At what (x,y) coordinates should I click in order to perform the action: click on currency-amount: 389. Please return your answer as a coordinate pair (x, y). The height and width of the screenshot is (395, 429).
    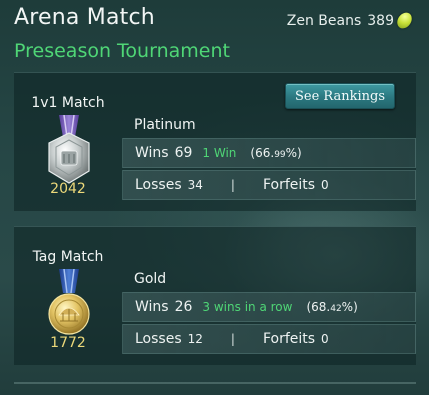
    Looking at the image, I should click on (380, 20).